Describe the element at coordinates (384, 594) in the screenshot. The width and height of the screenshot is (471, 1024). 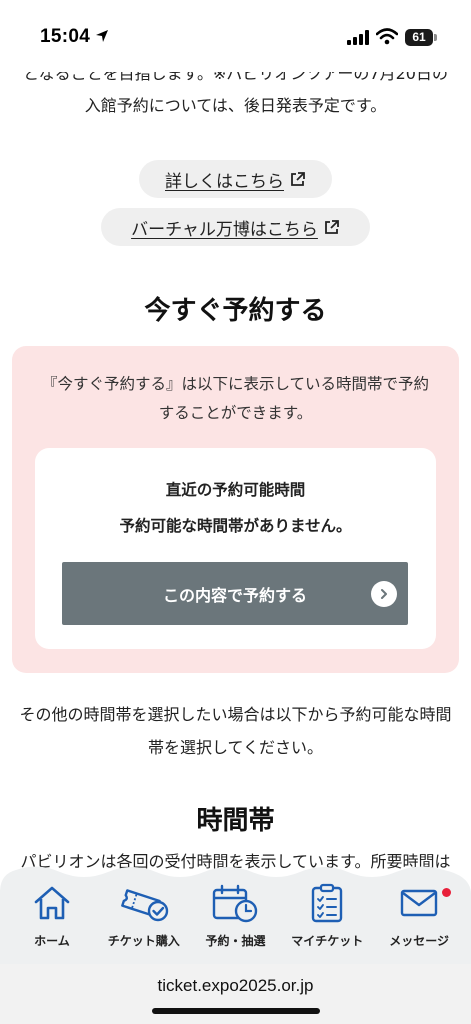
I see `chevron-right-icon` at that location.